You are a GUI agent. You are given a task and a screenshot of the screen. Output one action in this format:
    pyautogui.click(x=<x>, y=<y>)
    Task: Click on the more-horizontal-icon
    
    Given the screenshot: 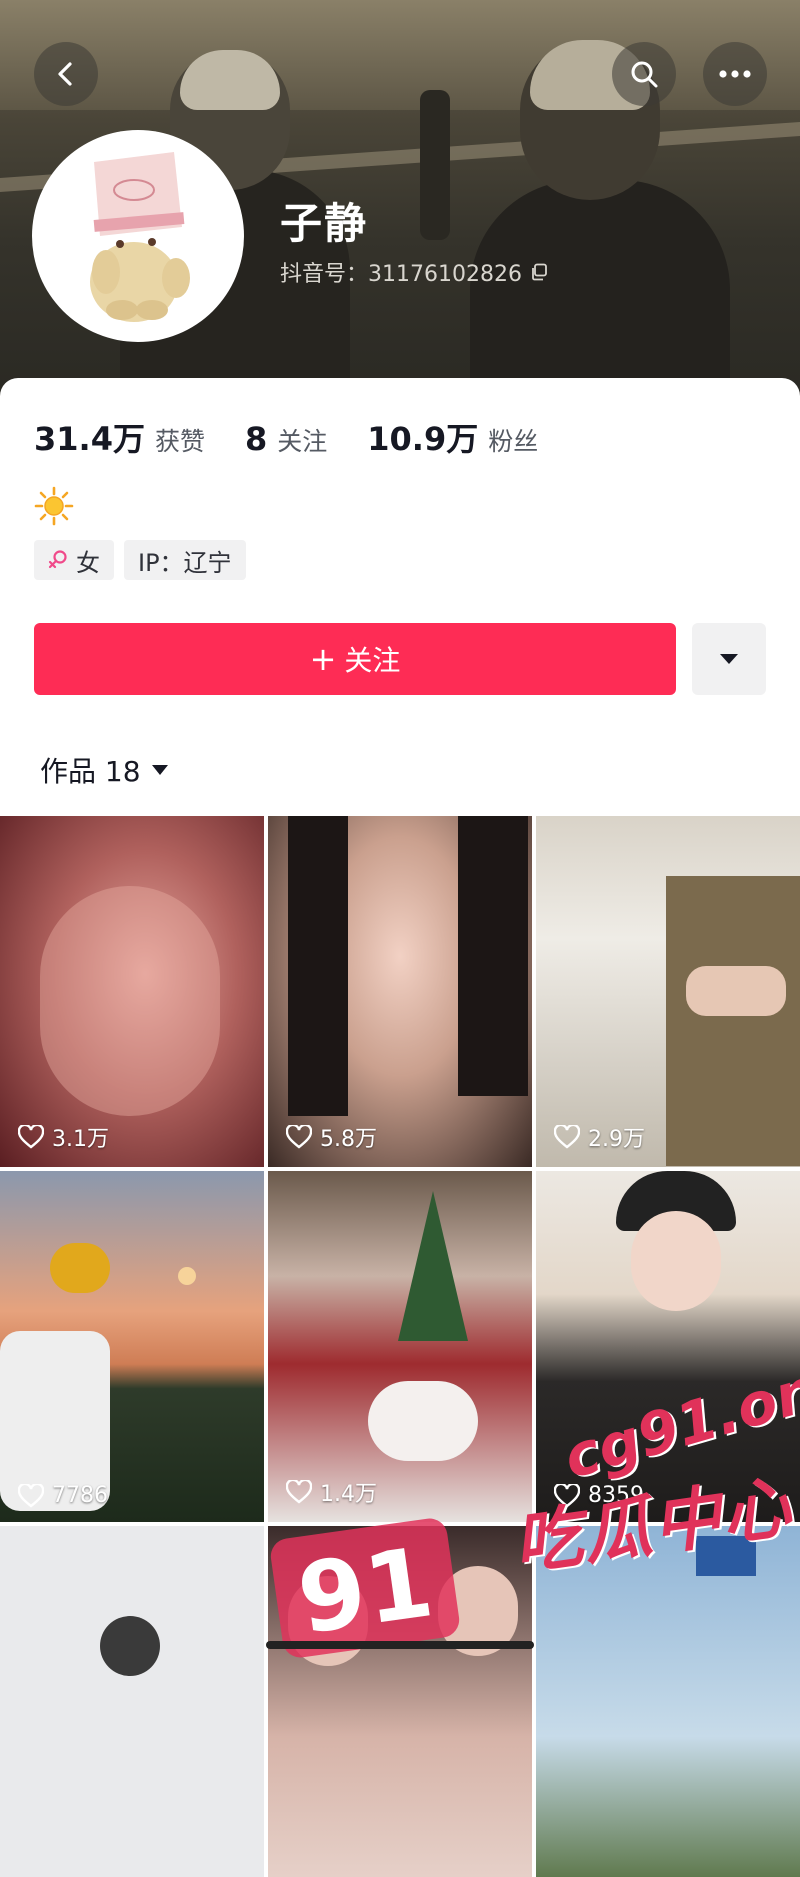 What is the action you would take?
    pyautogui.click(x=735, y=74)
    